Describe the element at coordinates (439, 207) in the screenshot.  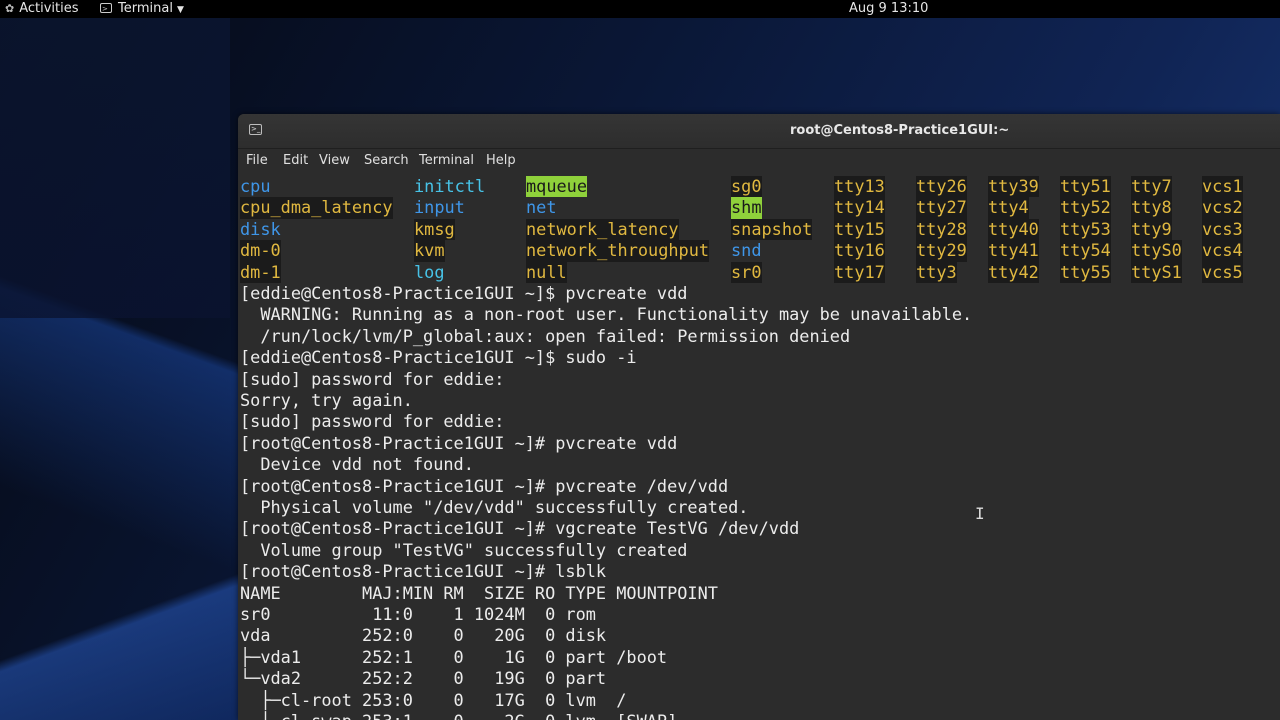
I see `ls-entry: input` at that location.